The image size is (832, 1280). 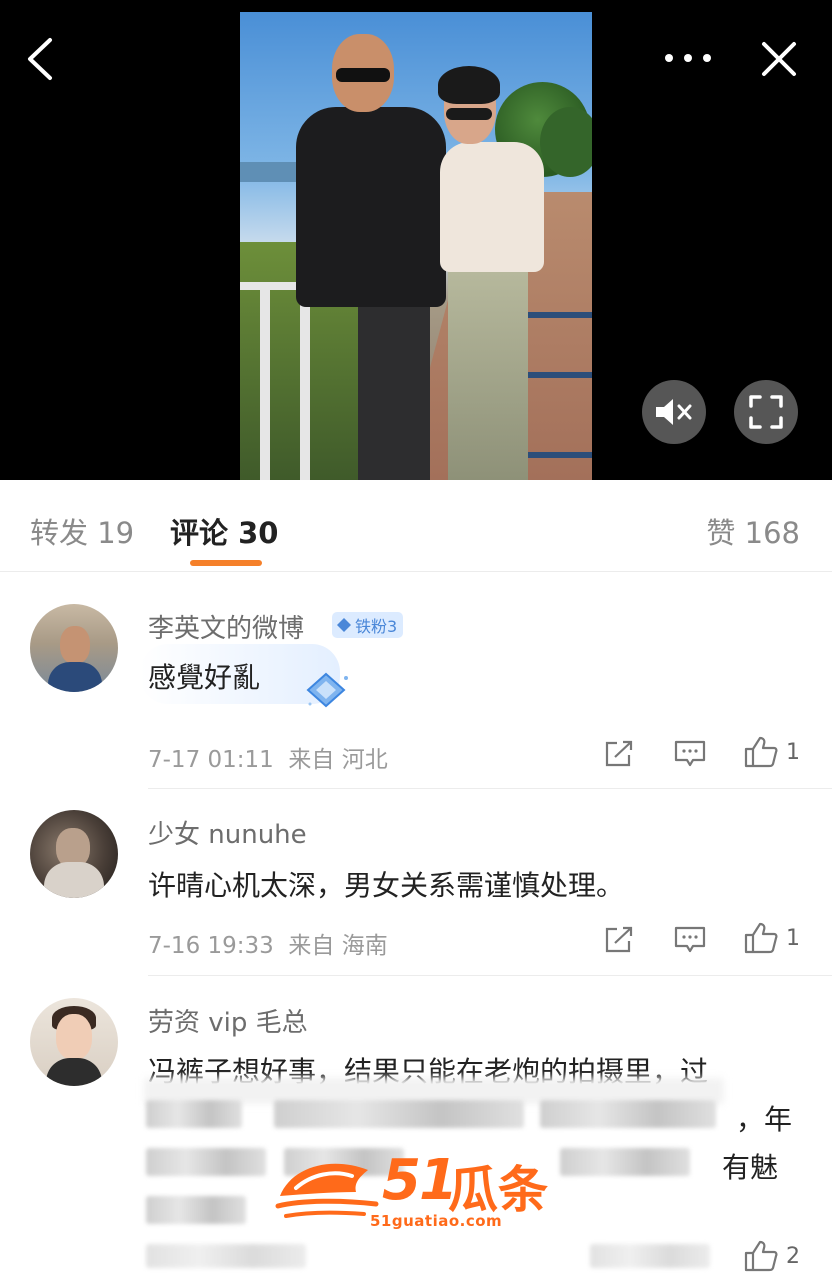 I want to click on comment-text: 许晴心机太深，男女关系需谨慎处理。, so click(x=386, y=885).